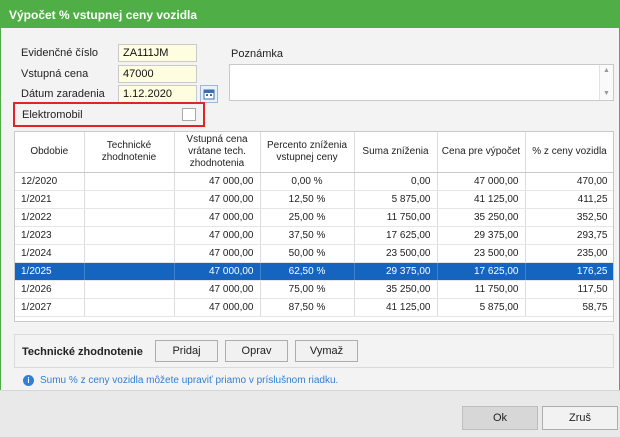 The height and width of the screenshot is (437, 620). What do you see at coordinates (569, 253) in the screenshot?
I see `cell-percent-z-ceny: 235,00` at bounding box center [569, 253].